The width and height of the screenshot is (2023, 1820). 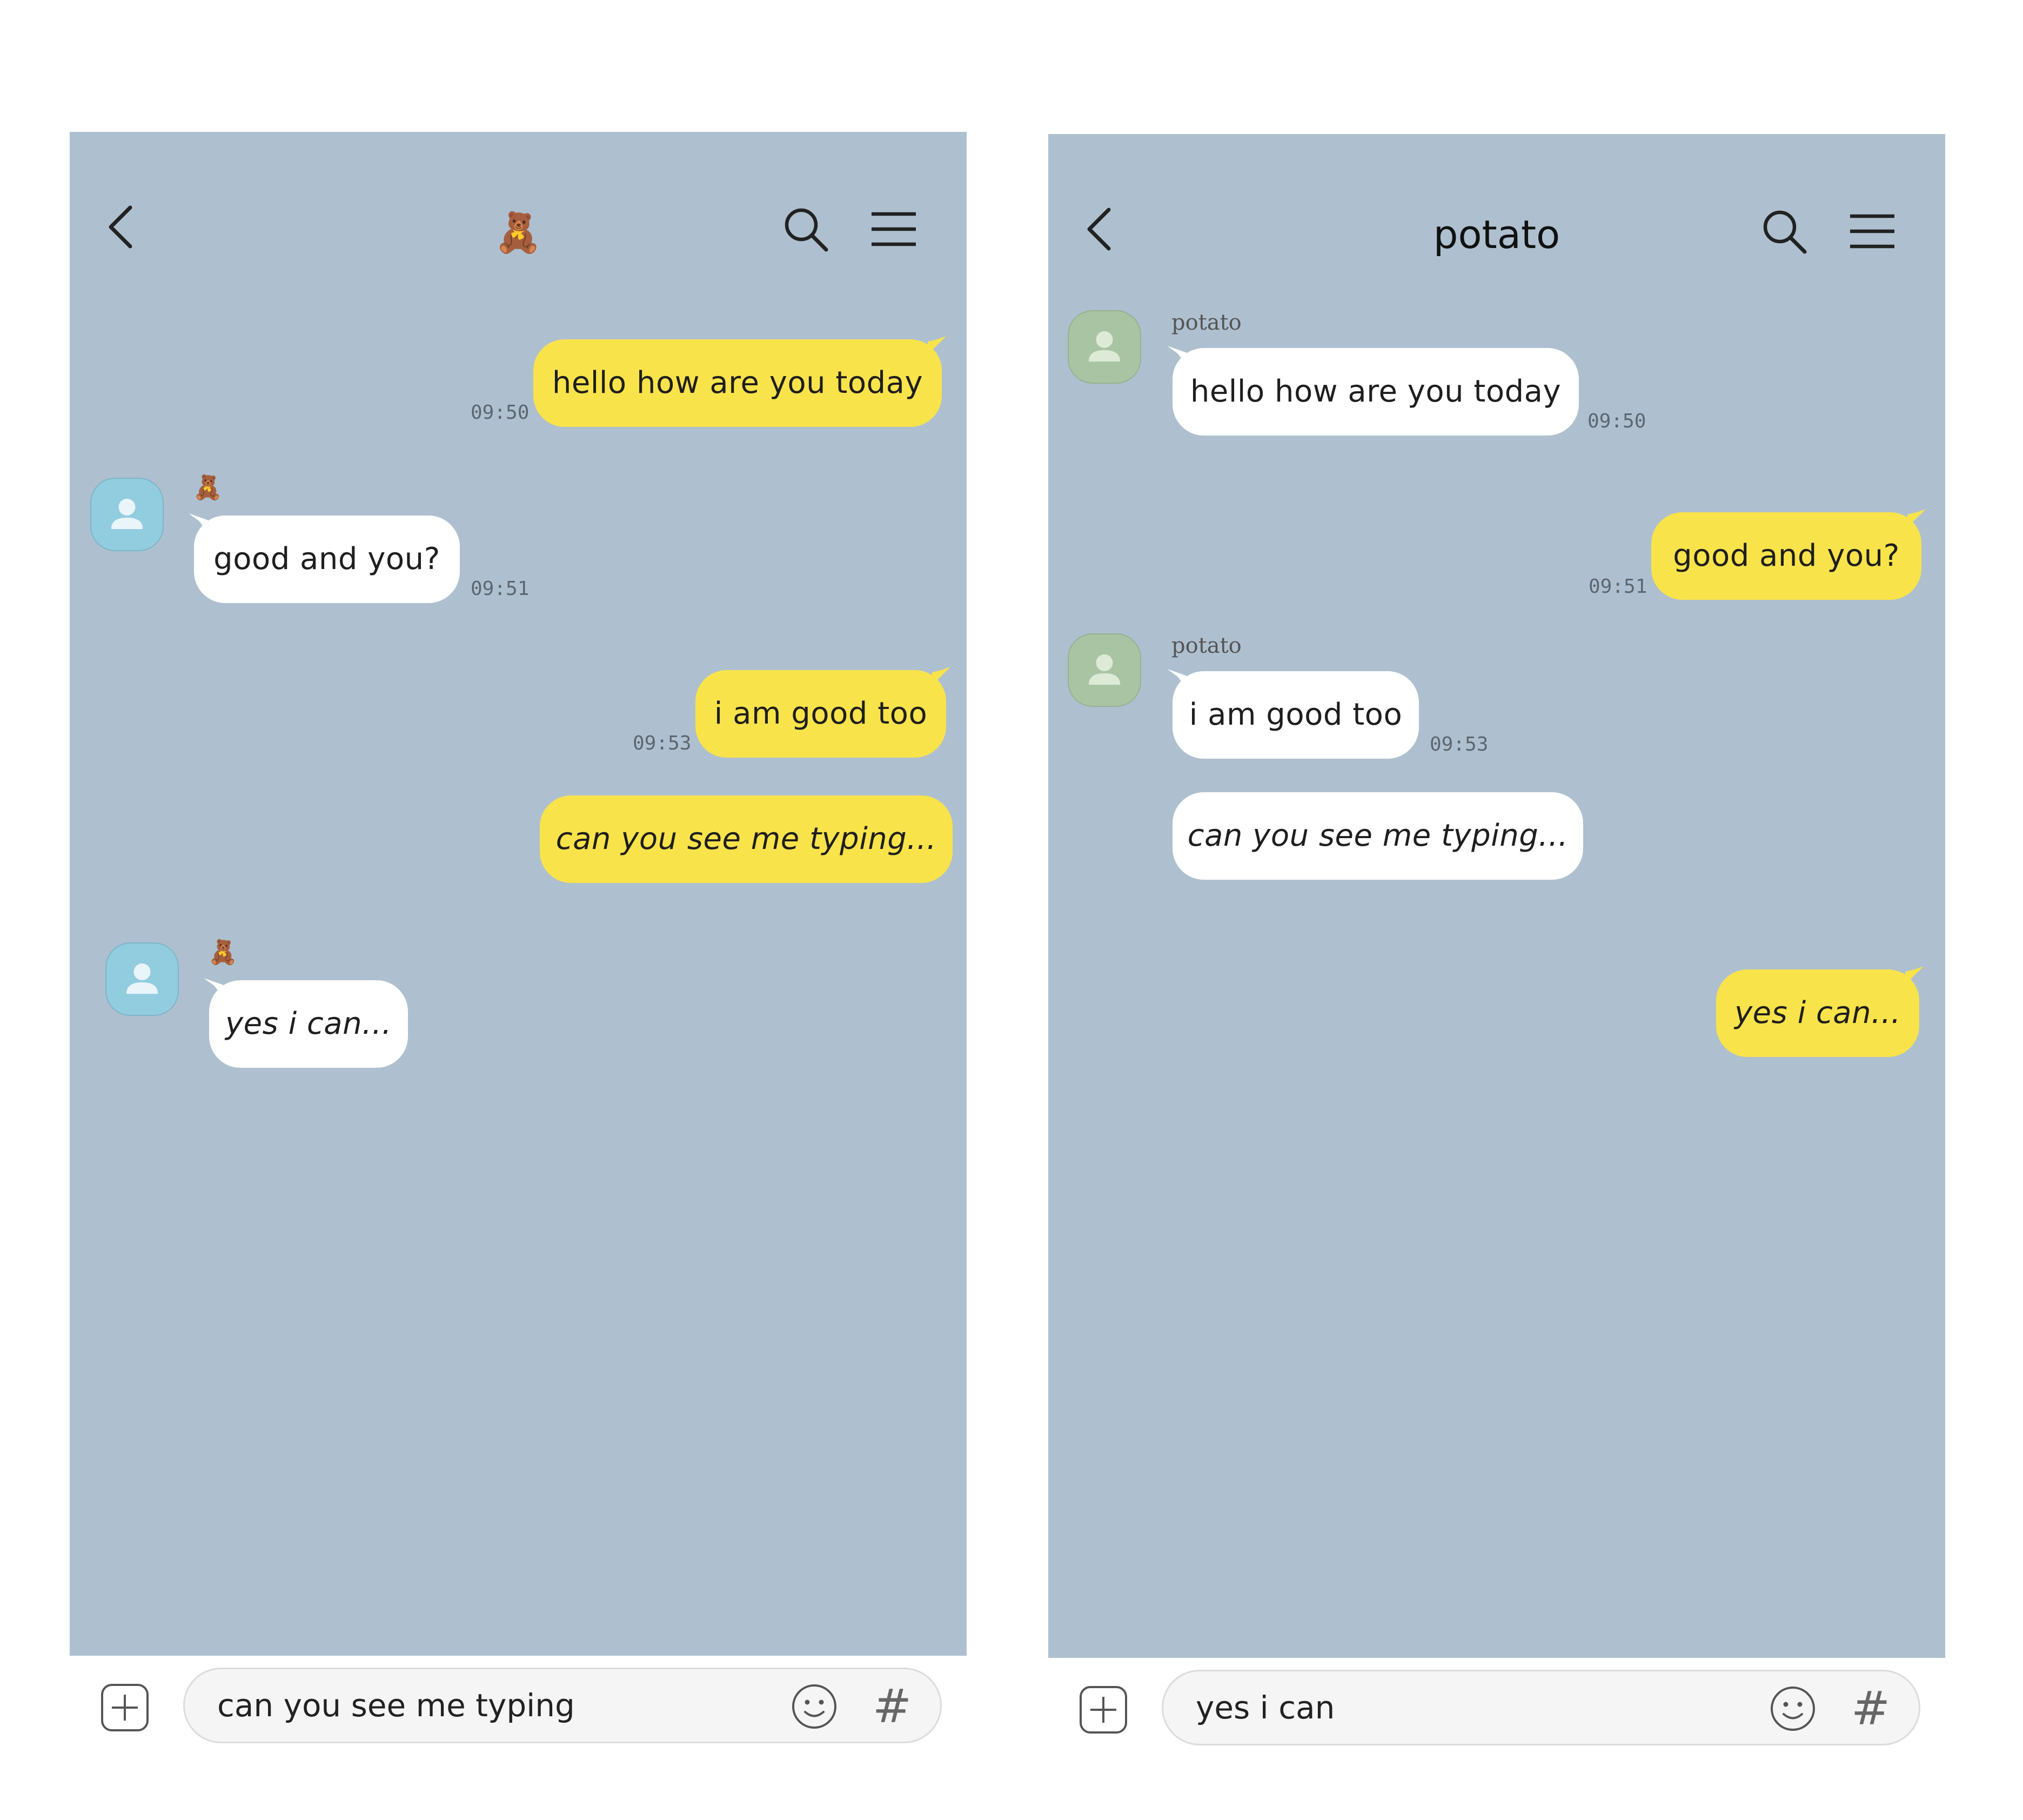 I want to click on message-input: yes i can #, so click(x=1541, y=1707).